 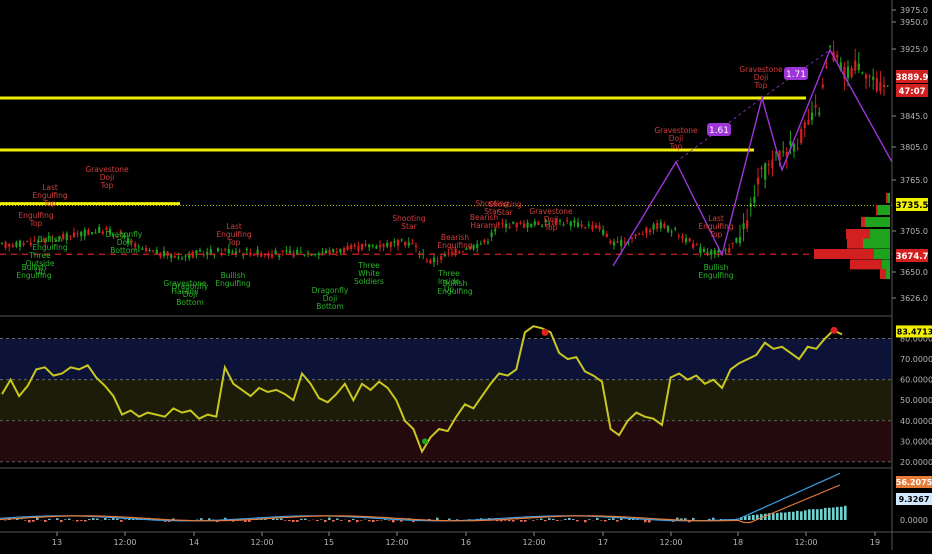 What do you see at coordinates (914, 116) in the screenshot?
I see `price-tick-label: 3845.0` at bounding box center [914, 116].